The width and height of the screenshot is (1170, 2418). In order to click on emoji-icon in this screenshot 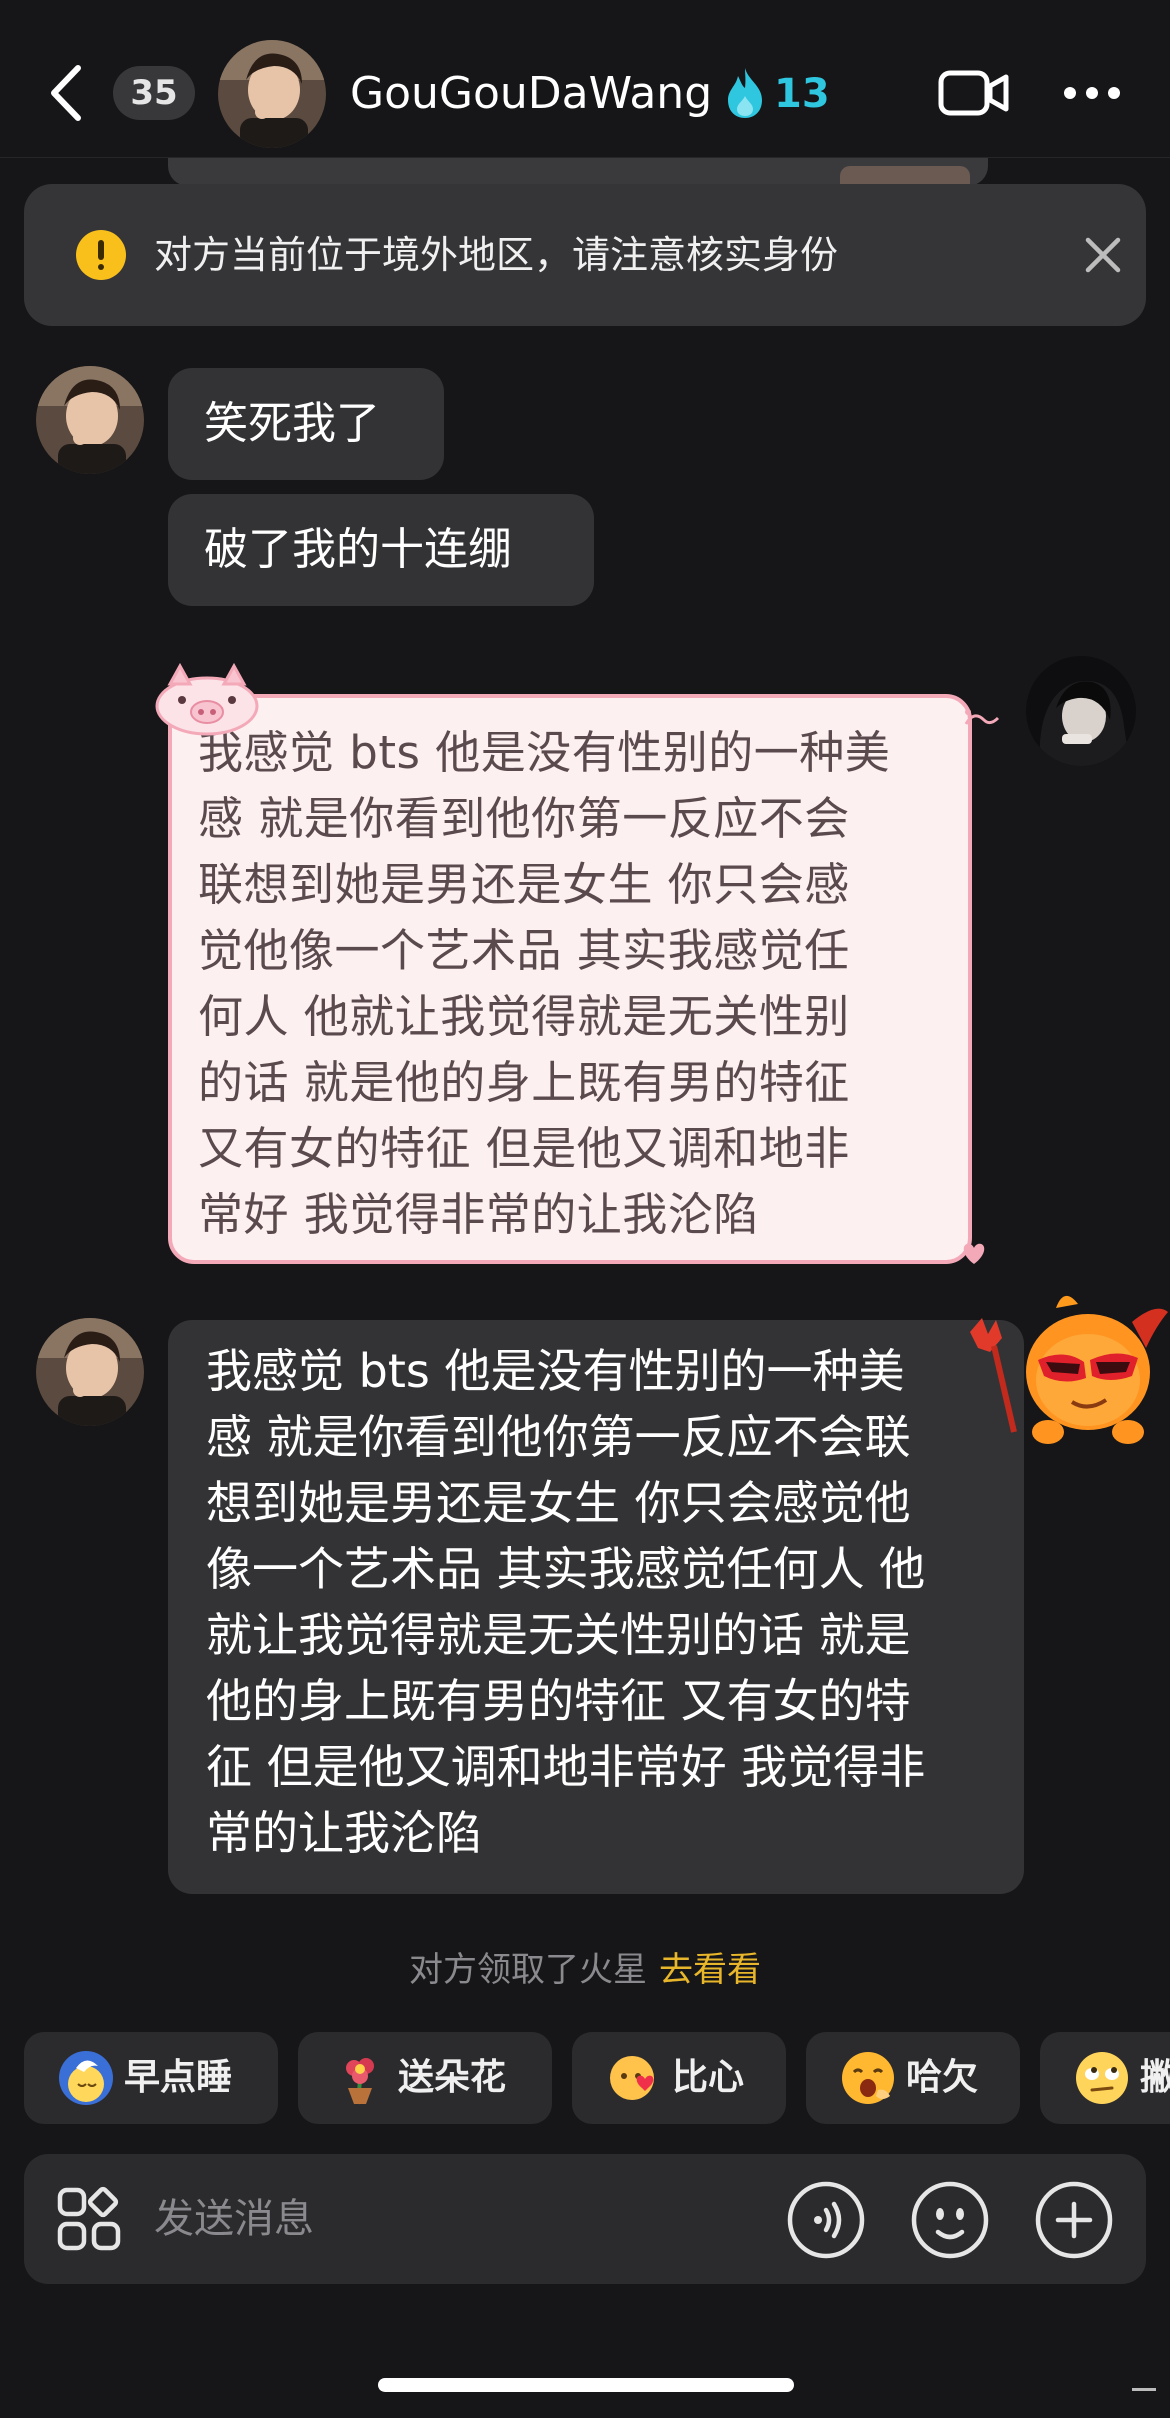, I will do `click(950, 2220)`.